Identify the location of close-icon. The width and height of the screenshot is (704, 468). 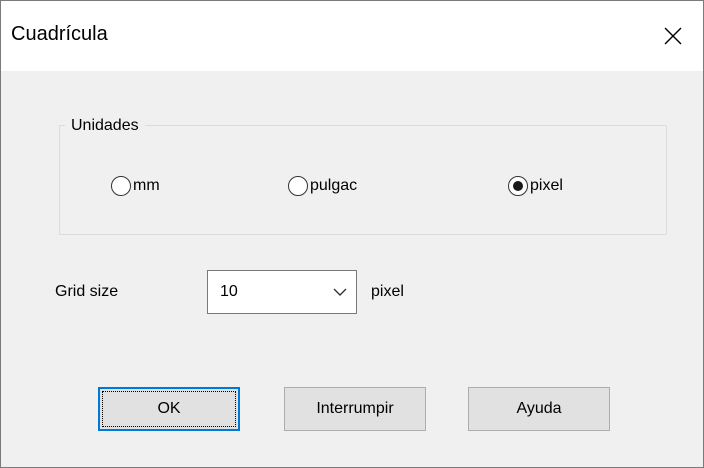
(673, 36).